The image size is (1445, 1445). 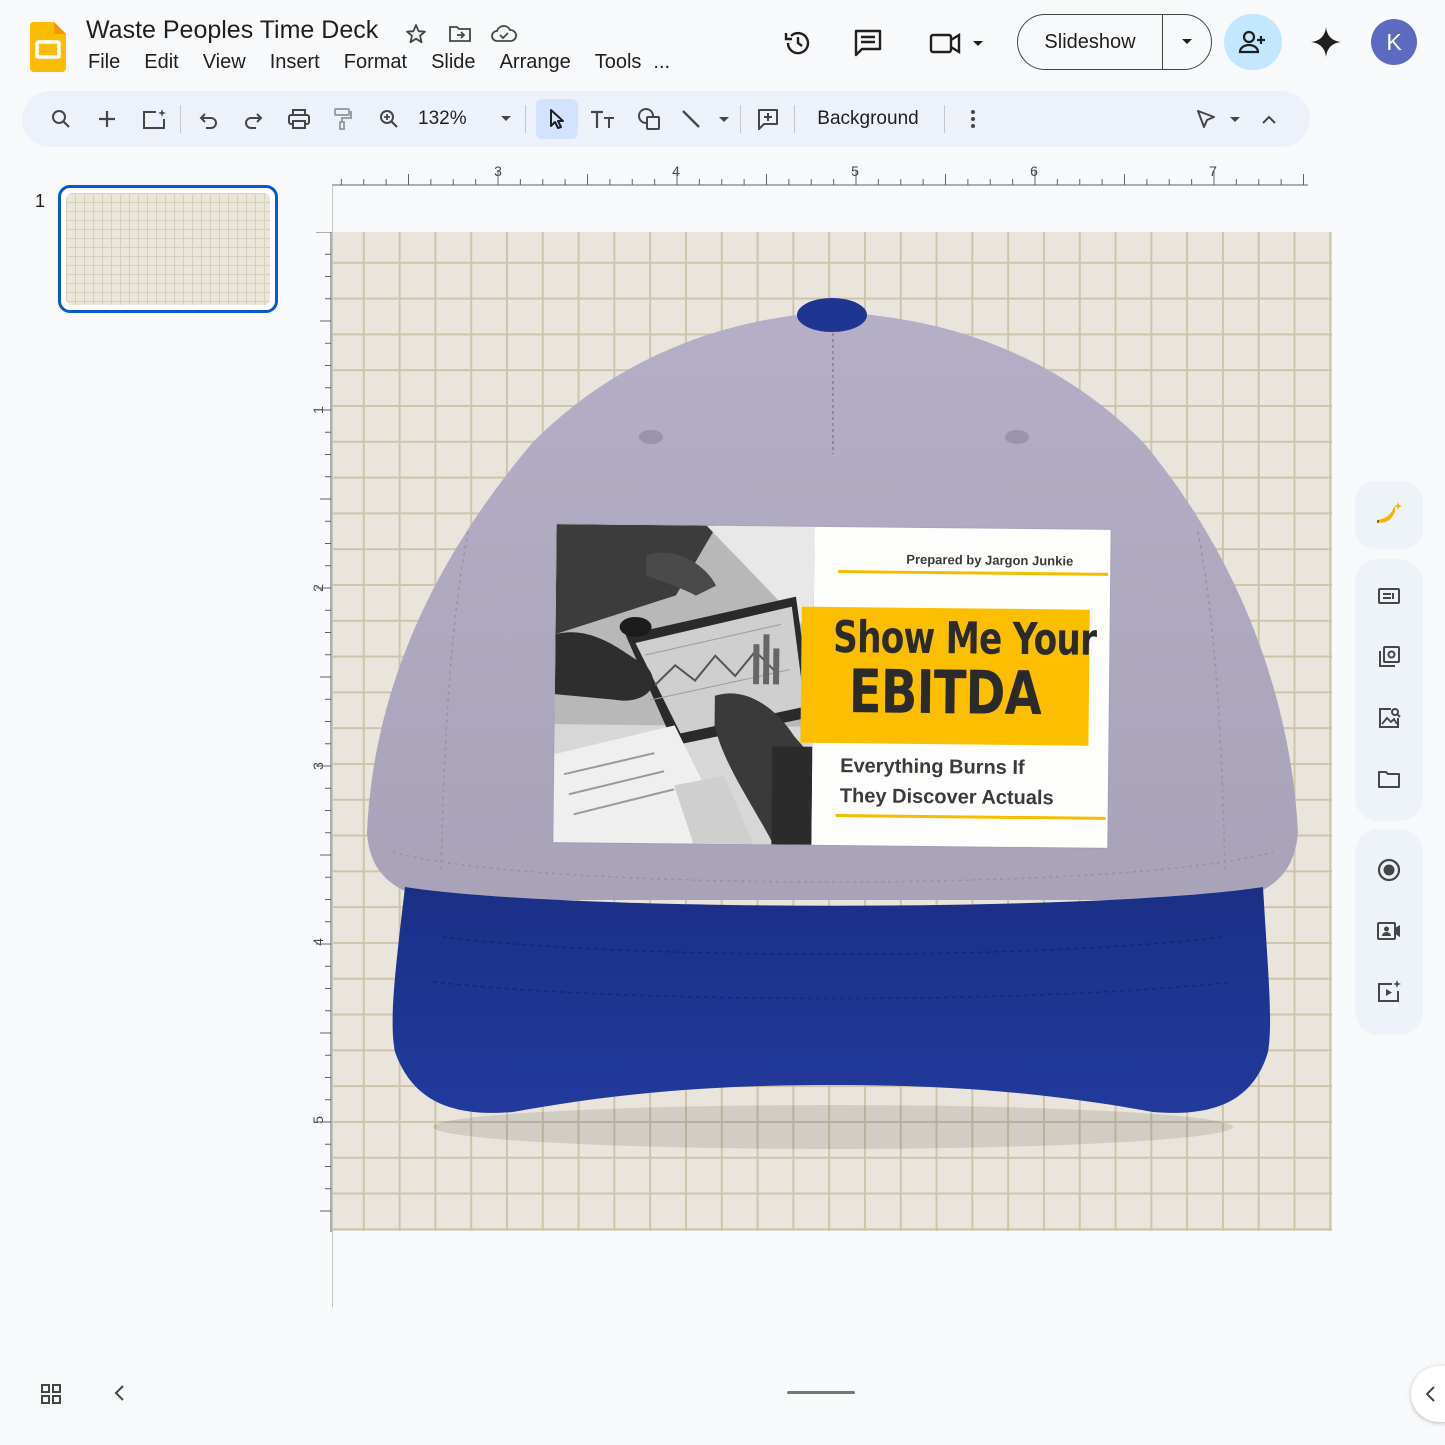 What do you see at coordinates (389, 119) in the screenshot?
I see `zoom-icon` at bounding box center [389, 119].